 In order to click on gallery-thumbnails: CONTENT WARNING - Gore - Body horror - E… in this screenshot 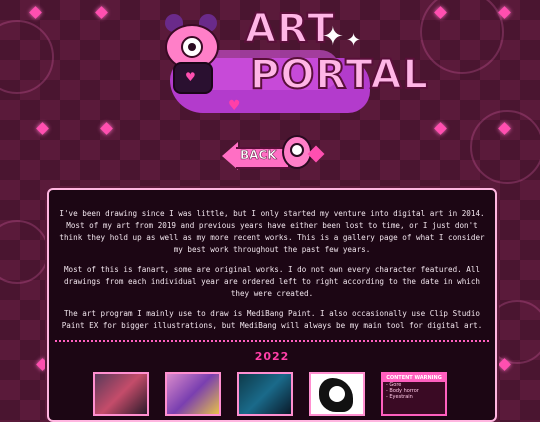, I will do `click(278, 394)`.